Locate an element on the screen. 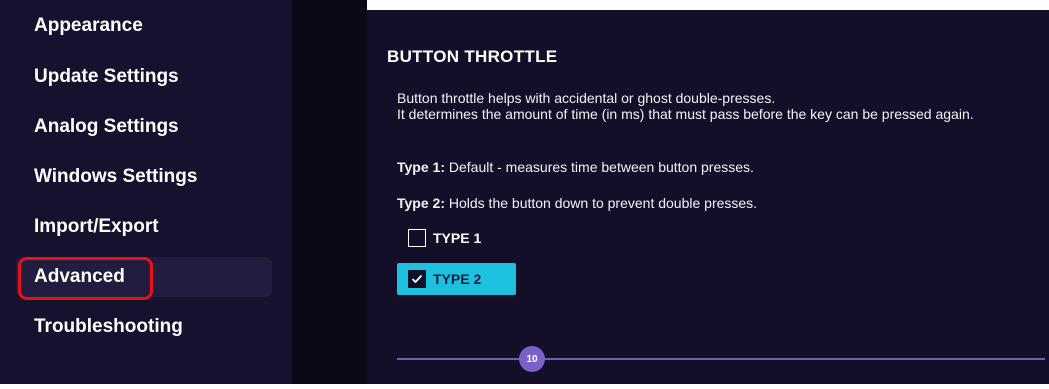 The height and width of the screenshot is (389, 1049). sidebar-item-import-export: Import/Export is located at coordinates (144, 227).